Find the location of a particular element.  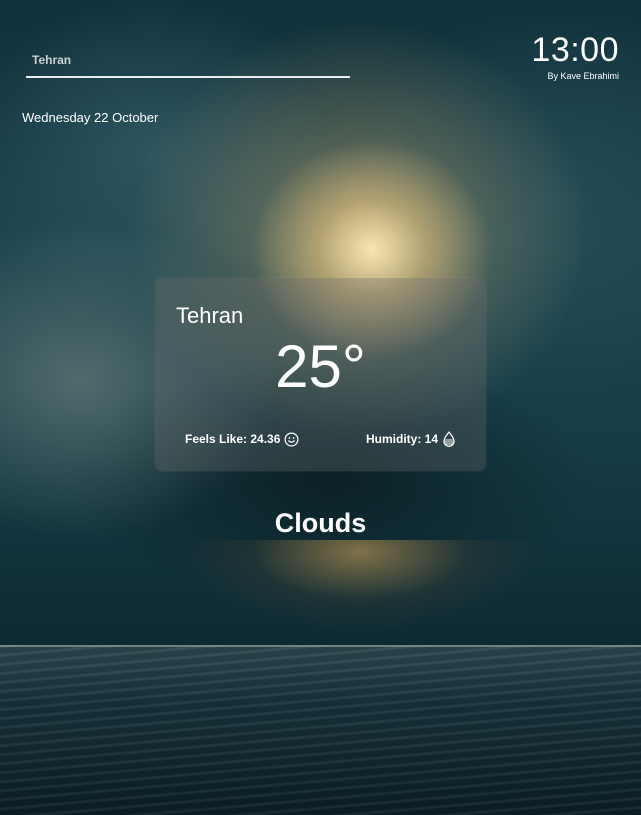

humidity: Humidity: 14 is located at coordinates (411, 439).